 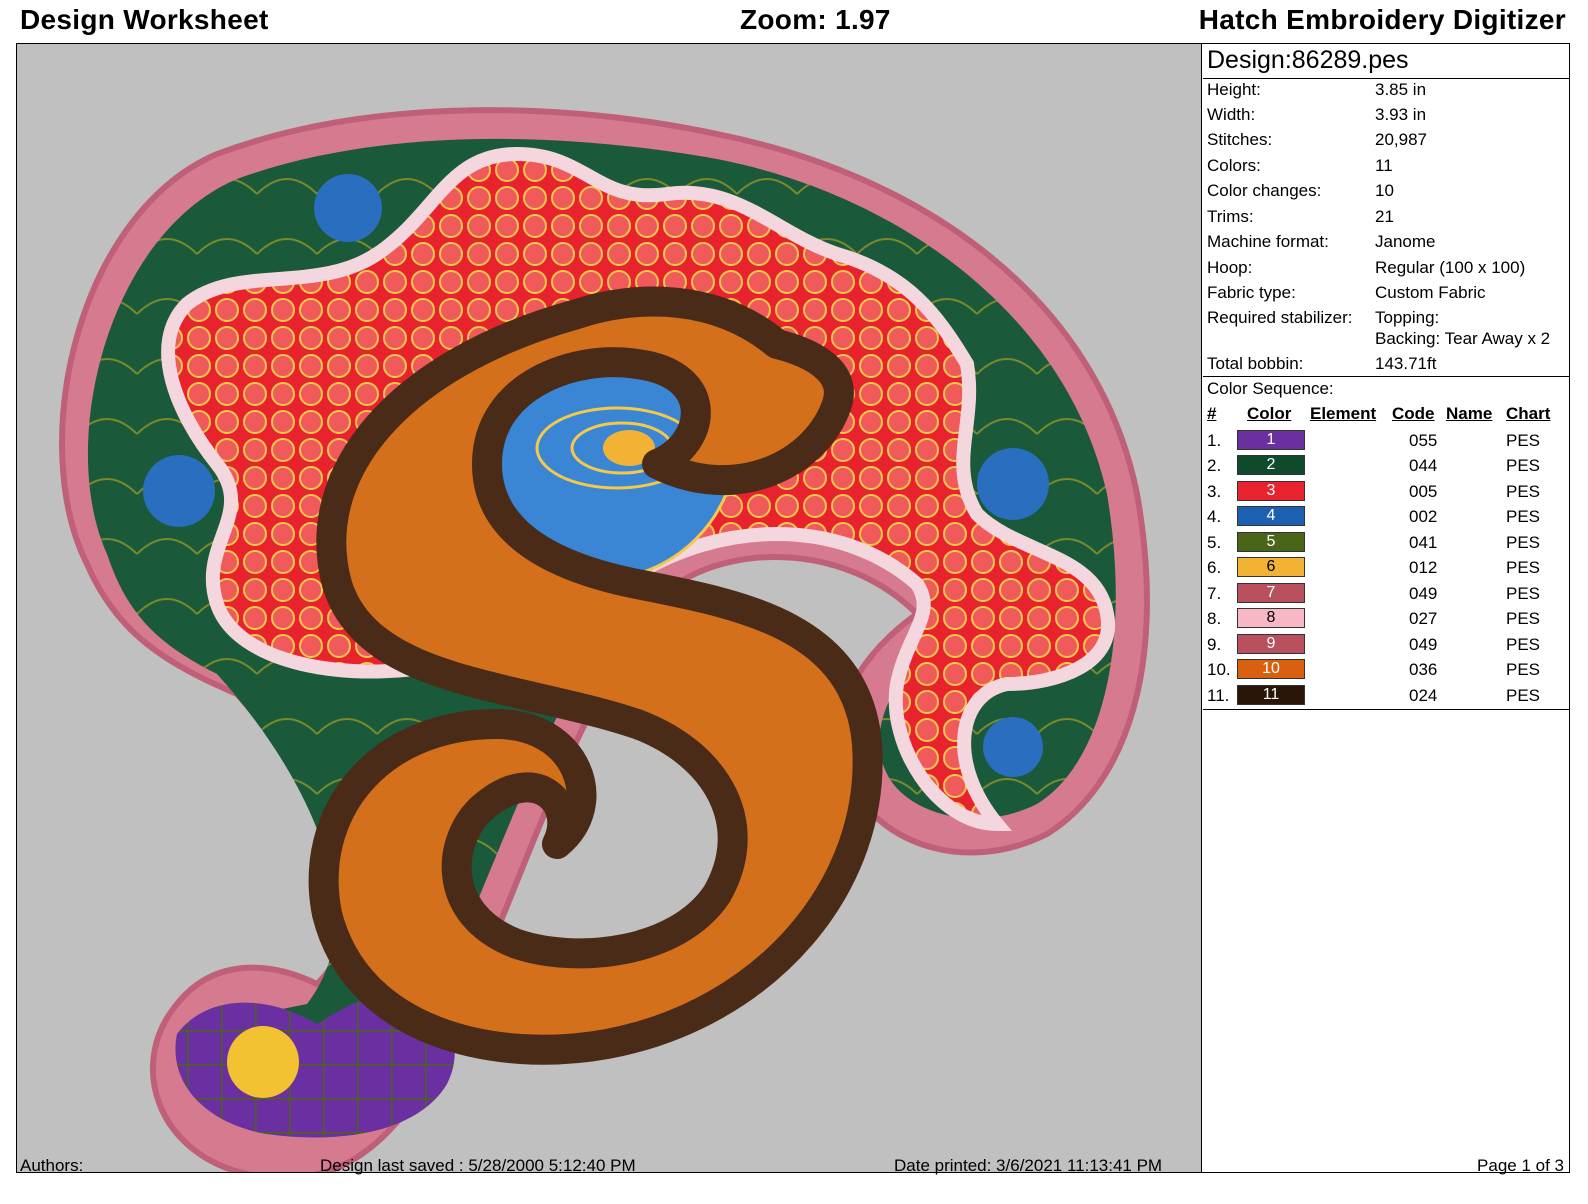 What do you see at coordinates (263, 1062) in the screenshot?
I see `yellow-dot` at bounding box center [263, 1062].